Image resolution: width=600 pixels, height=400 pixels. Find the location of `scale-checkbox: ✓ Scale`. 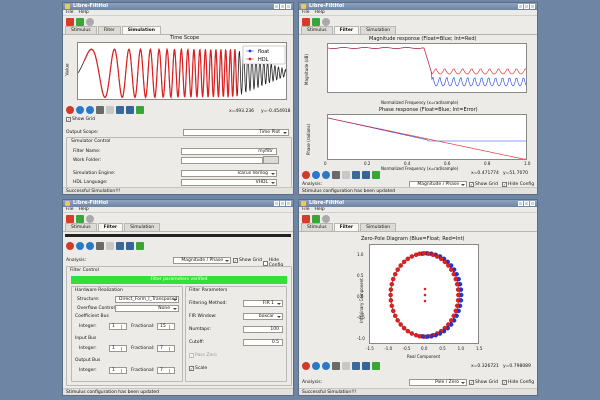

scale-checkbox: ✓ Scale is located at coordinates (198, 368).